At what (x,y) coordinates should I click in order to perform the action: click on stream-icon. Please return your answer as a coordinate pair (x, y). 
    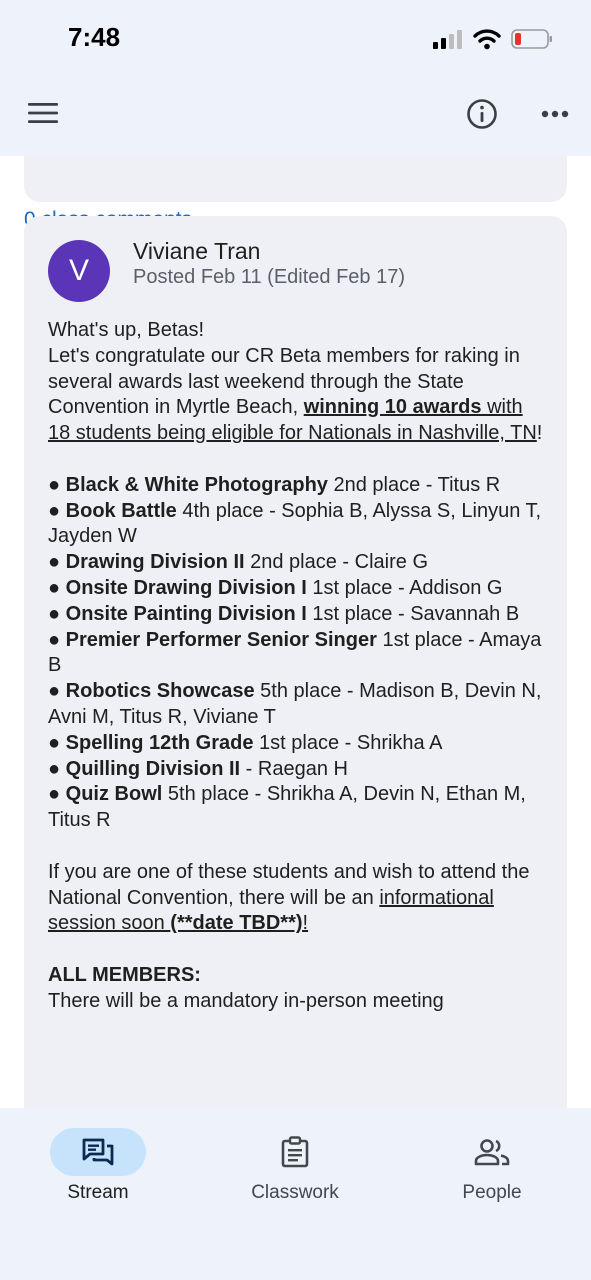
    Looking at the image, I should click on (98, 1152).